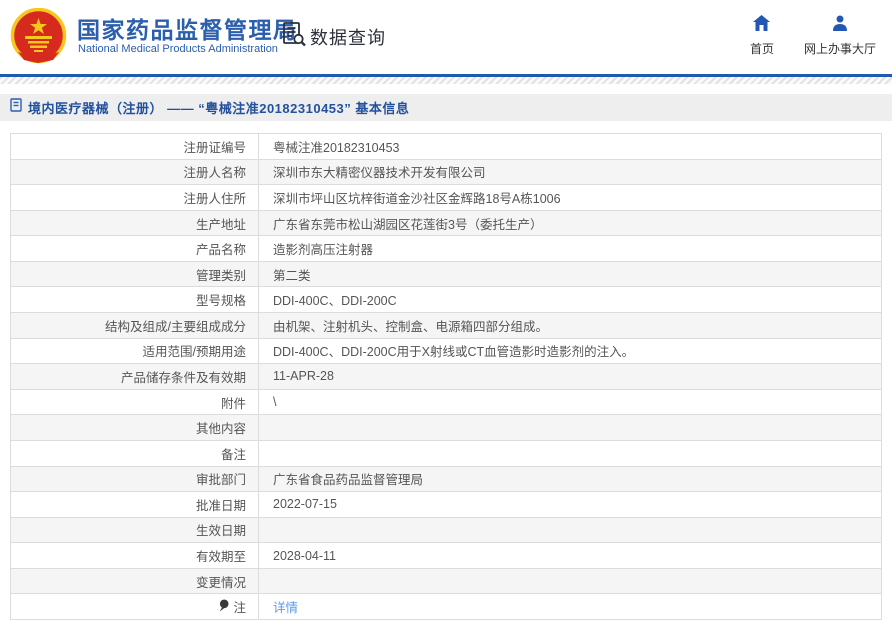  What do you see at coordinates (135, 300) in the screenshot?
I see `row-label: 型号规格` at bounding box center [135, 300].